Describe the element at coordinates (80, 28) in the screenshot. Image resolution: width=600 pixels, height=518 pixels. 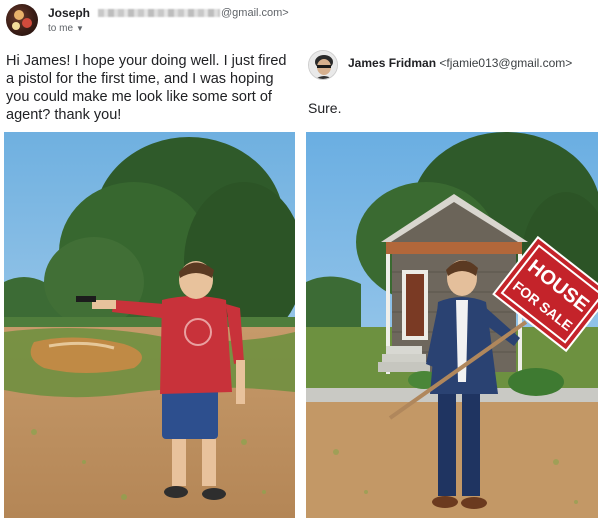
I see `chevron-down-icon: ▼` at that location.